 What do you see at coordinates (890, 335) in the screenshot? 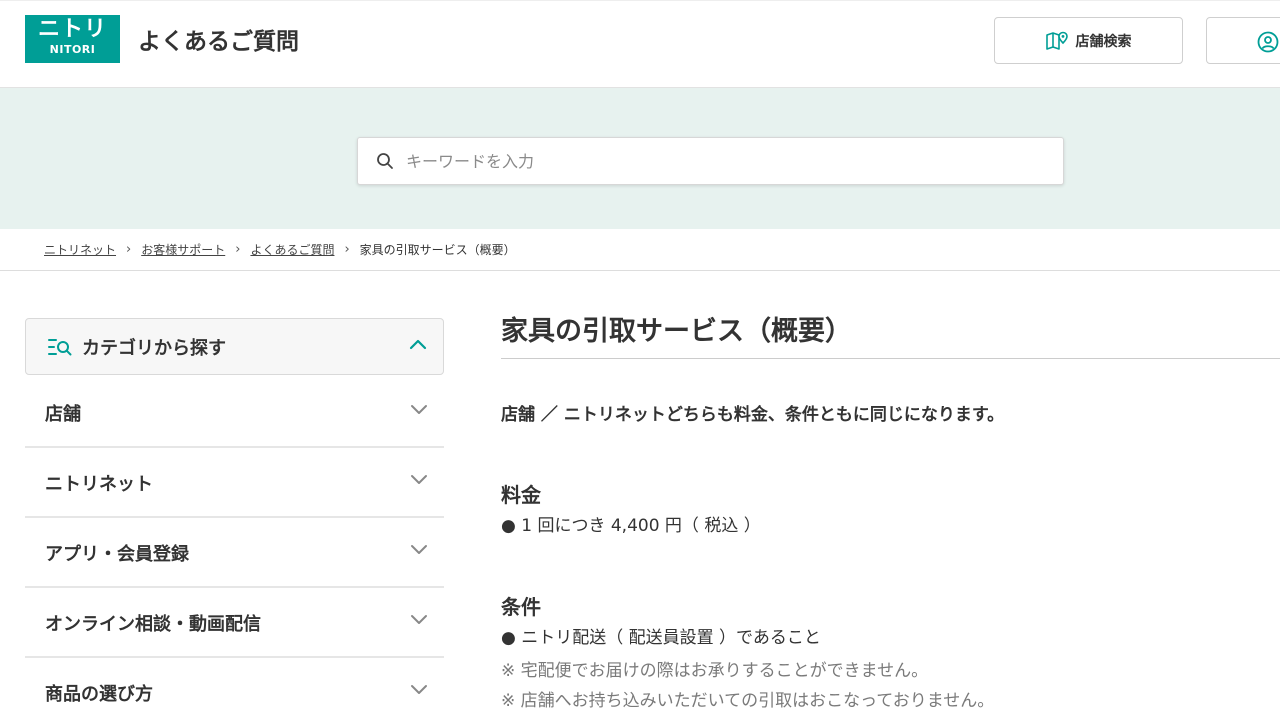
I see `page-title: 家具の引取サービス（概要）` at bounding box center [890, 335].